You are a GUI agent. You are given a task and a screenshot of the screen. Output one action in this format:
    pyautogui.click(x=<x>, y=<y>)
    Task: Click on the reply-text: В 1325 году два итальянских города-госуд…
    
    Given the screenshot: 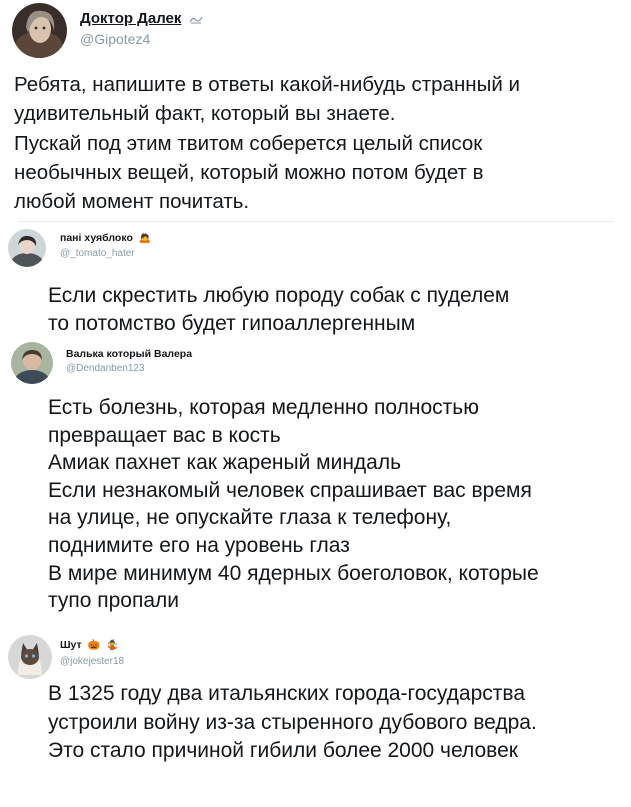 What is the action you would take?
    pyautogui.click(x=292, y=722)
    